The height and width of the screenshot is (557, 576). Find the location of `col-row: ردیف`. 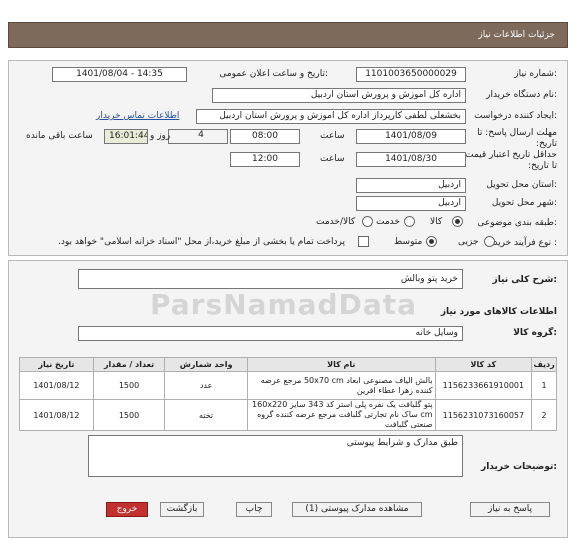

col-row: ردیف is located at coordinates (544, 364).